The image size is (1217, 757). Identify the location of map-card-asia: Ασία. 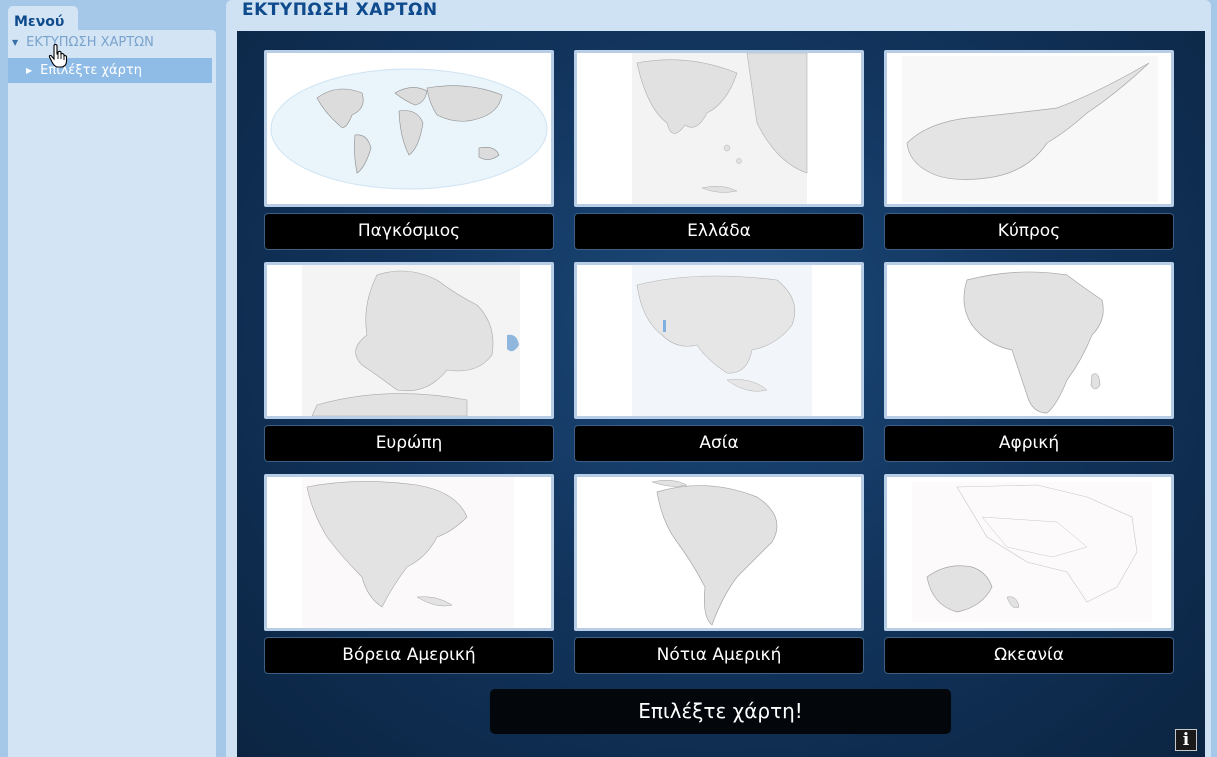
(719, 363).